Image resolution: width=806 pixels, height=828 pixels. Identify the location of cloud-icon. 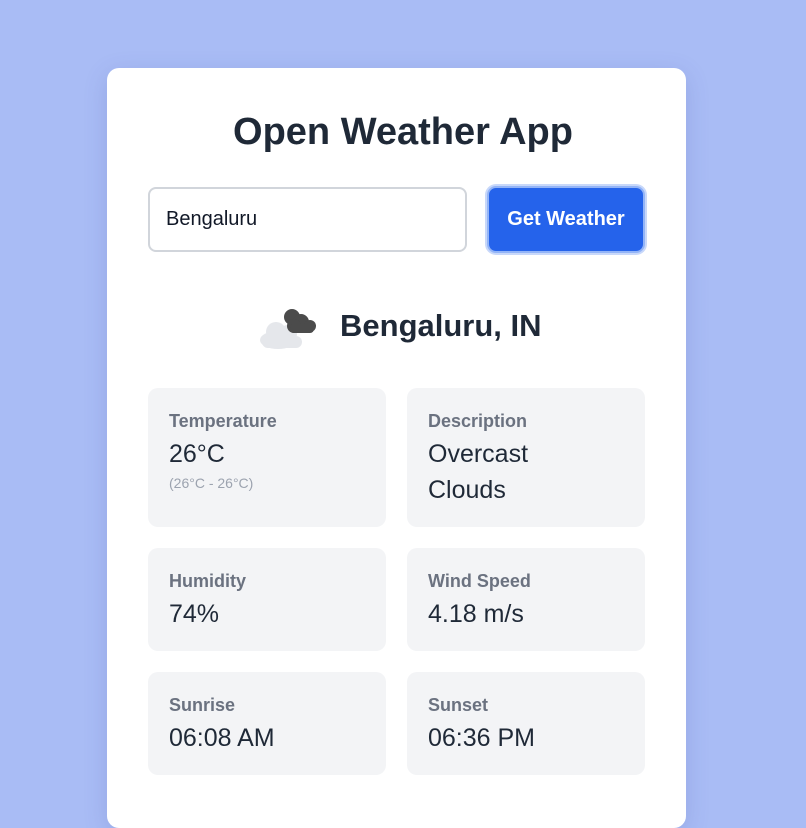
(288, 326).